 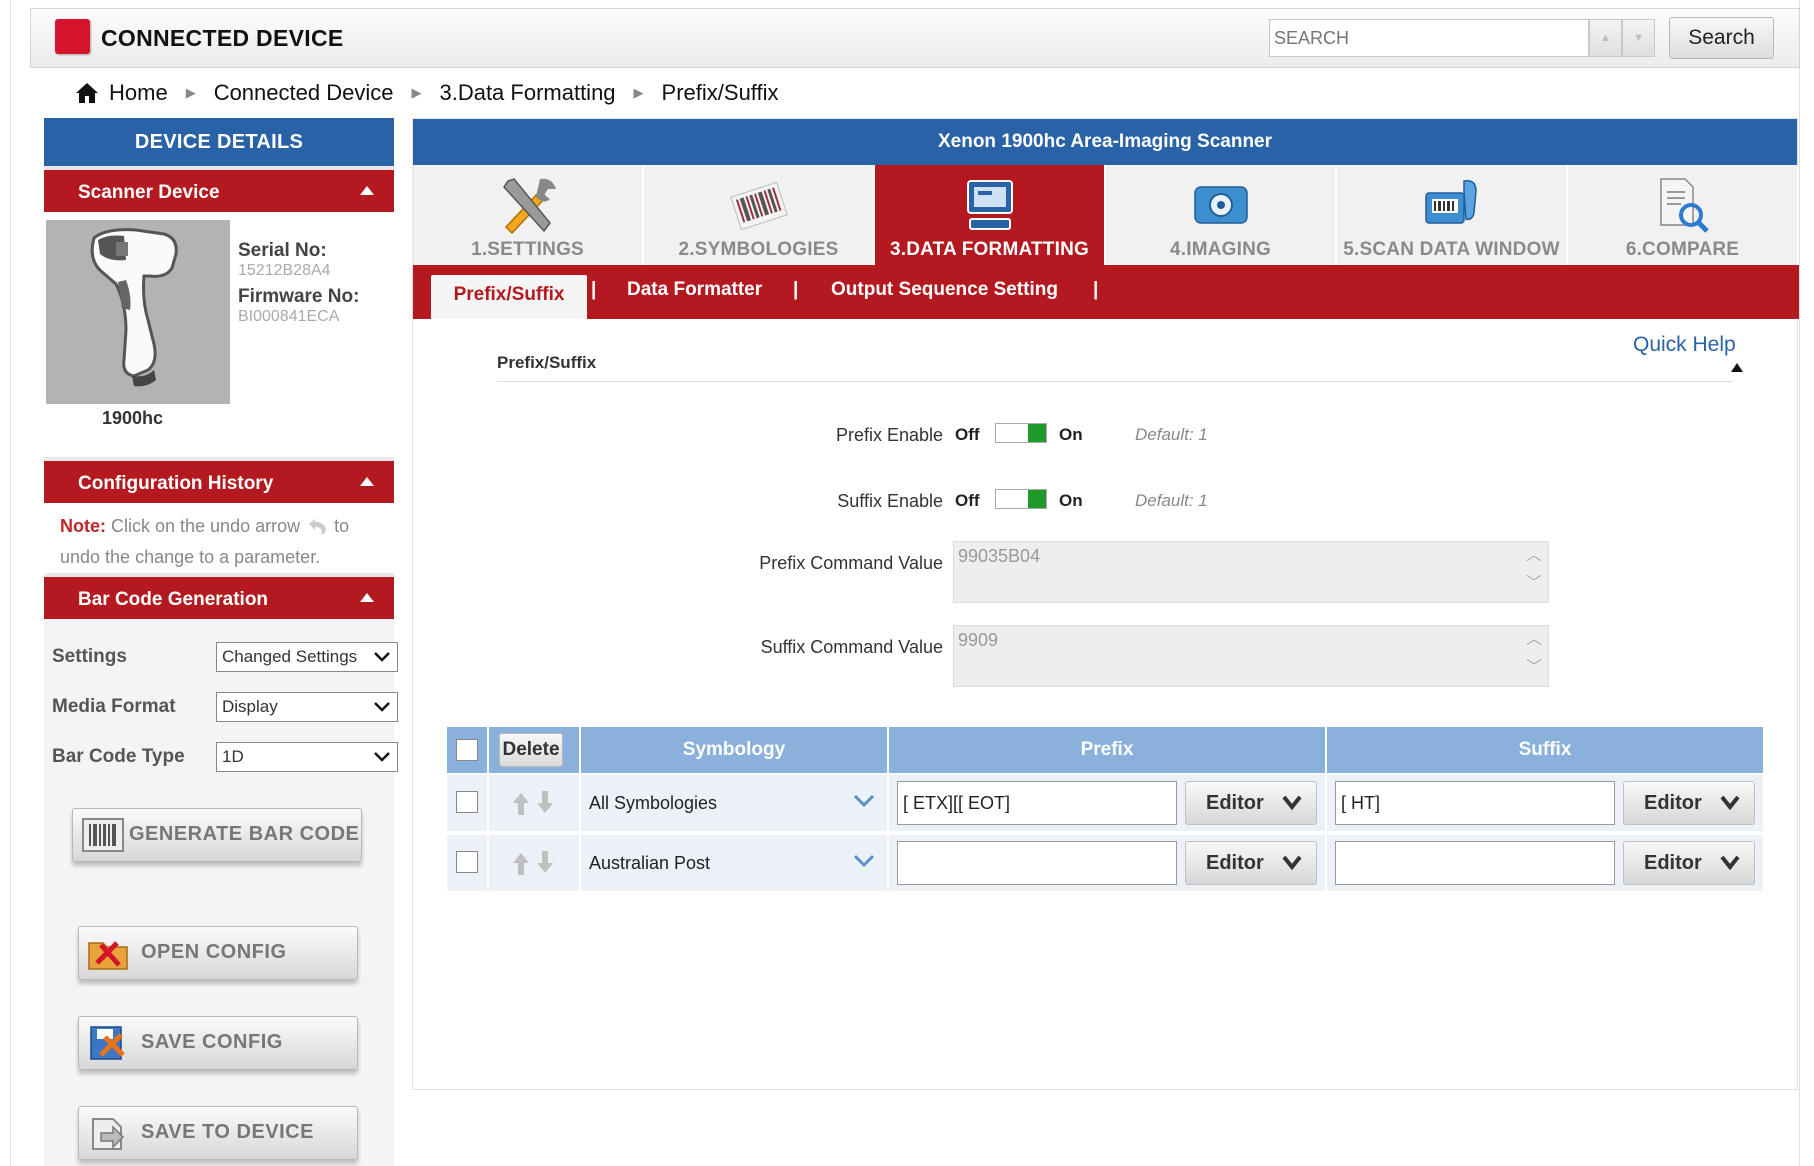 What do you see at coordinates (1638, 38) in the screenshot?
I see `search-down-icon: ▼` at bounding box center [1638, 38].